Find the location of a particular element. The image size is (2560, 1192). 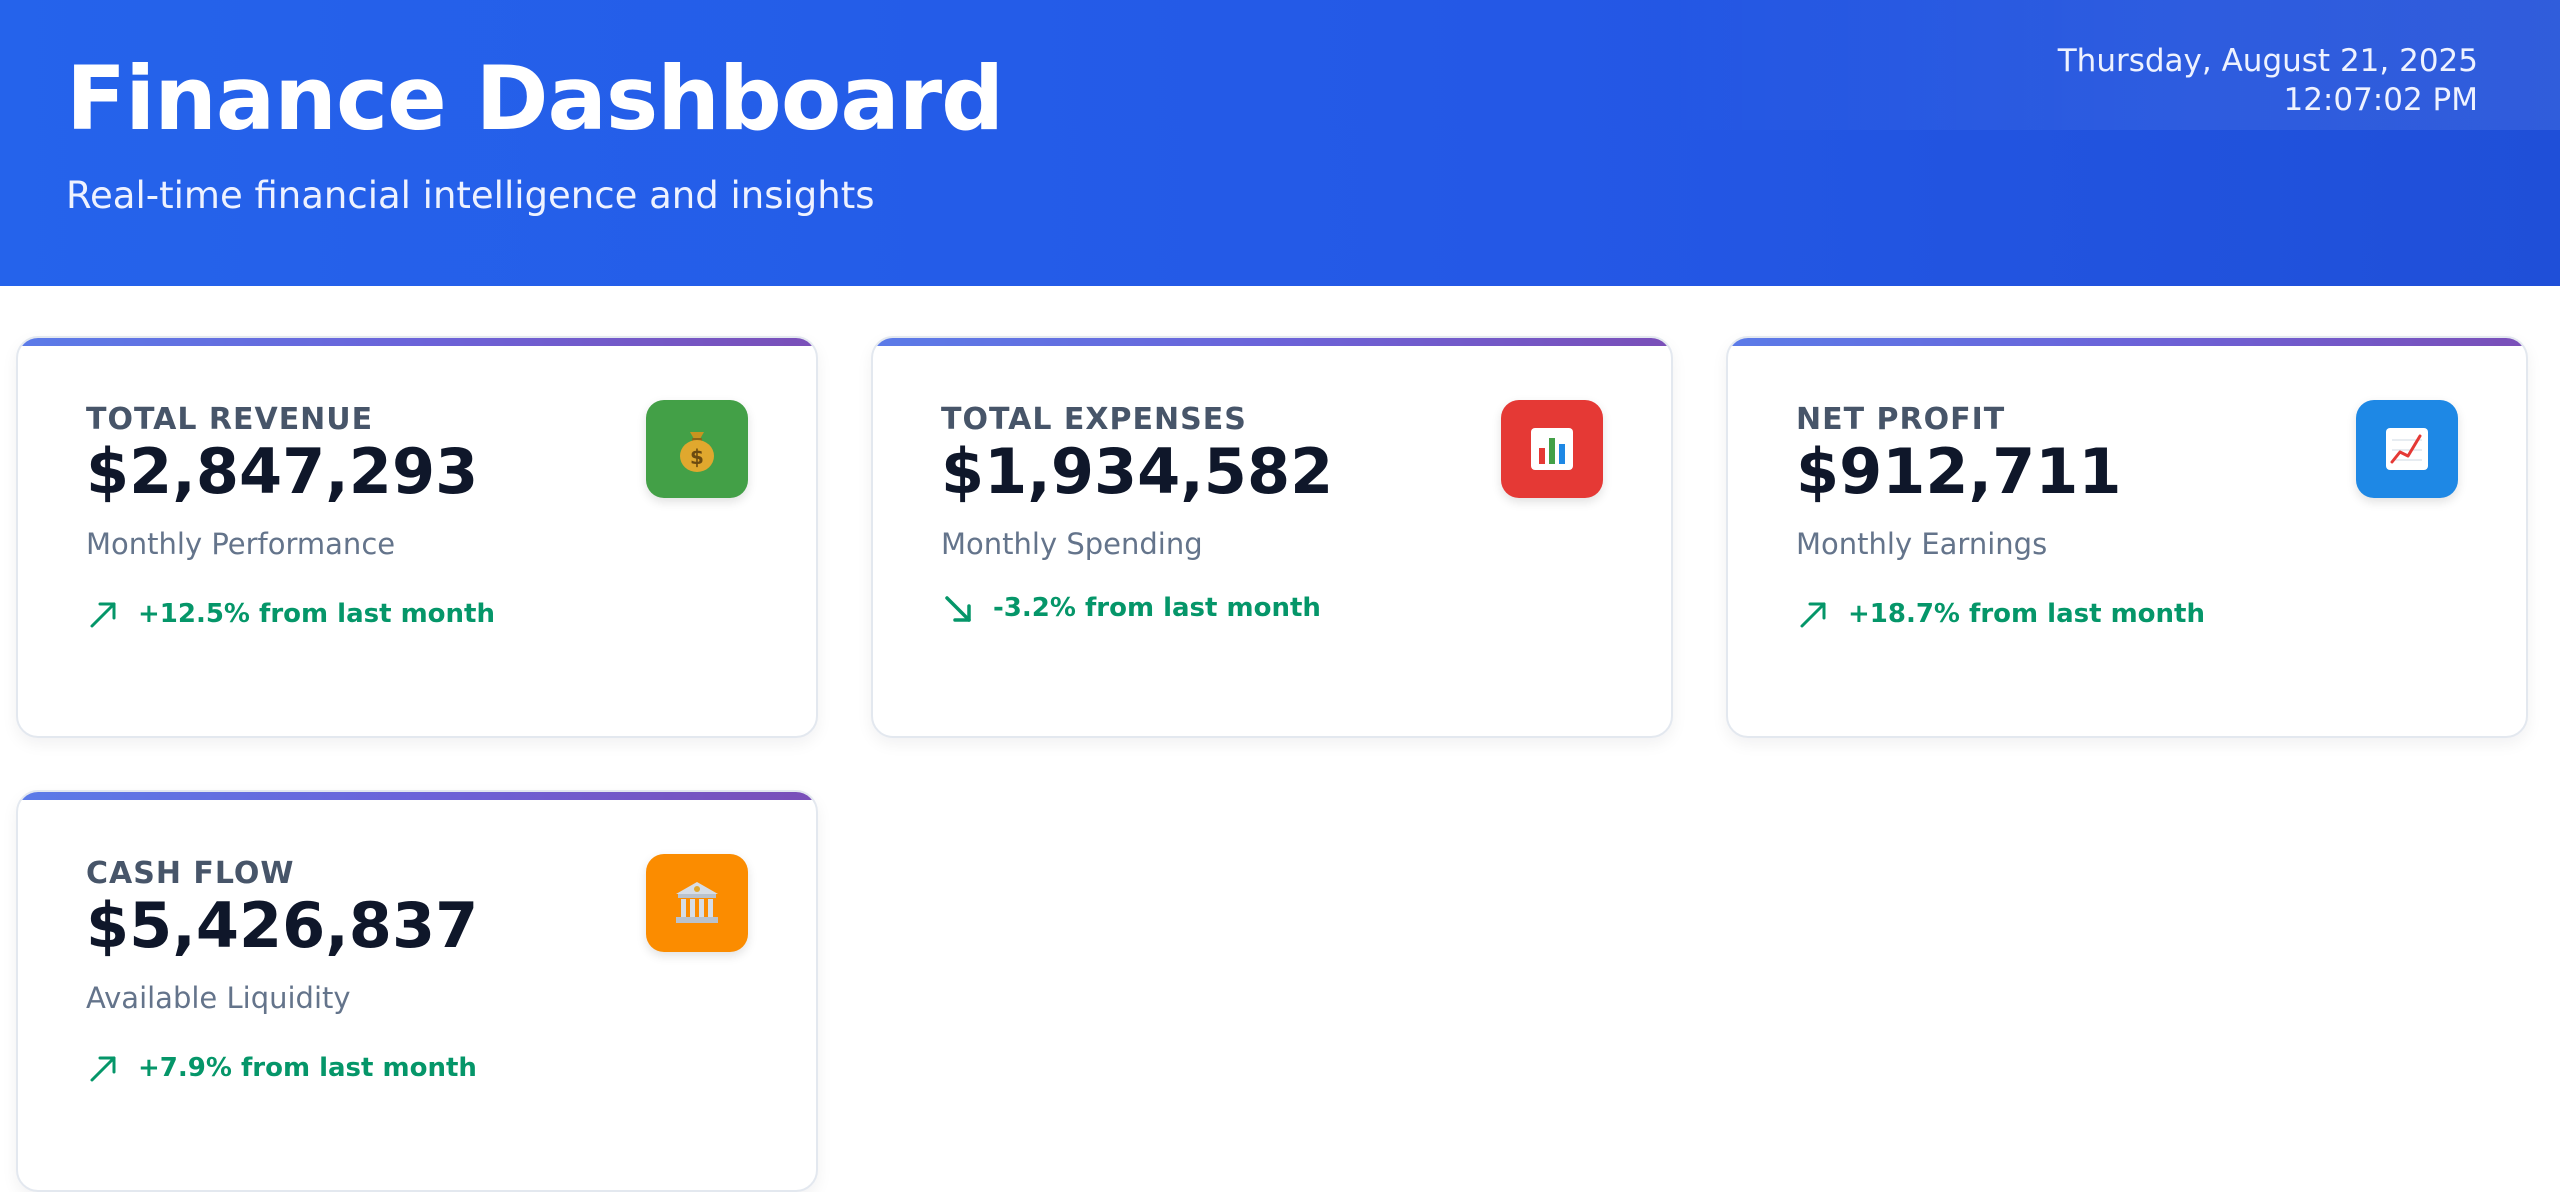

kpi-caption: Monthly Performance is located at coordinates (241, 544).